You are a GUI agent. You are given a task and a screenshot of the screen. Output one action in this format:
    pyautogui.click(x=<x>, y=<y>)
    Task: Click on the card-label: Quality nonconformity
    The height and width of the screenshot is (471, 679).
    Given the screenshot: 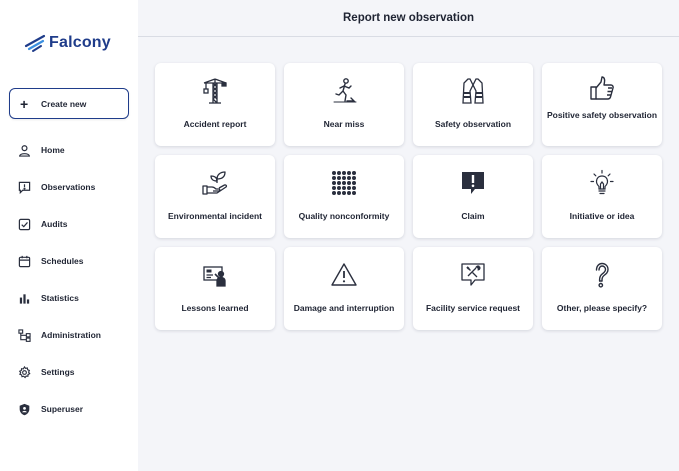 What is the action you would take?
    pyautogui.click(x=344, y=216)
    